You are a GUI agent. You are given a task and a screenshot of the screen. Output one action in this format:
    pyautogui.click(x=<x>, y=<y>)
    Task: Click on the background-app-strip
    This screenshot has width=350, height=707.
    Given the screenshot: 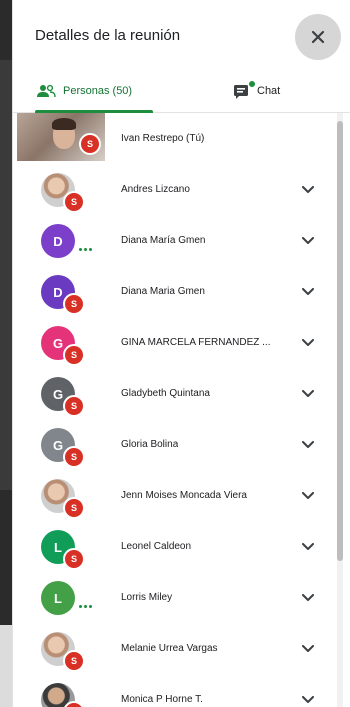 What is the action you would take?
    pyautogui.click(x=6, y=353)
    